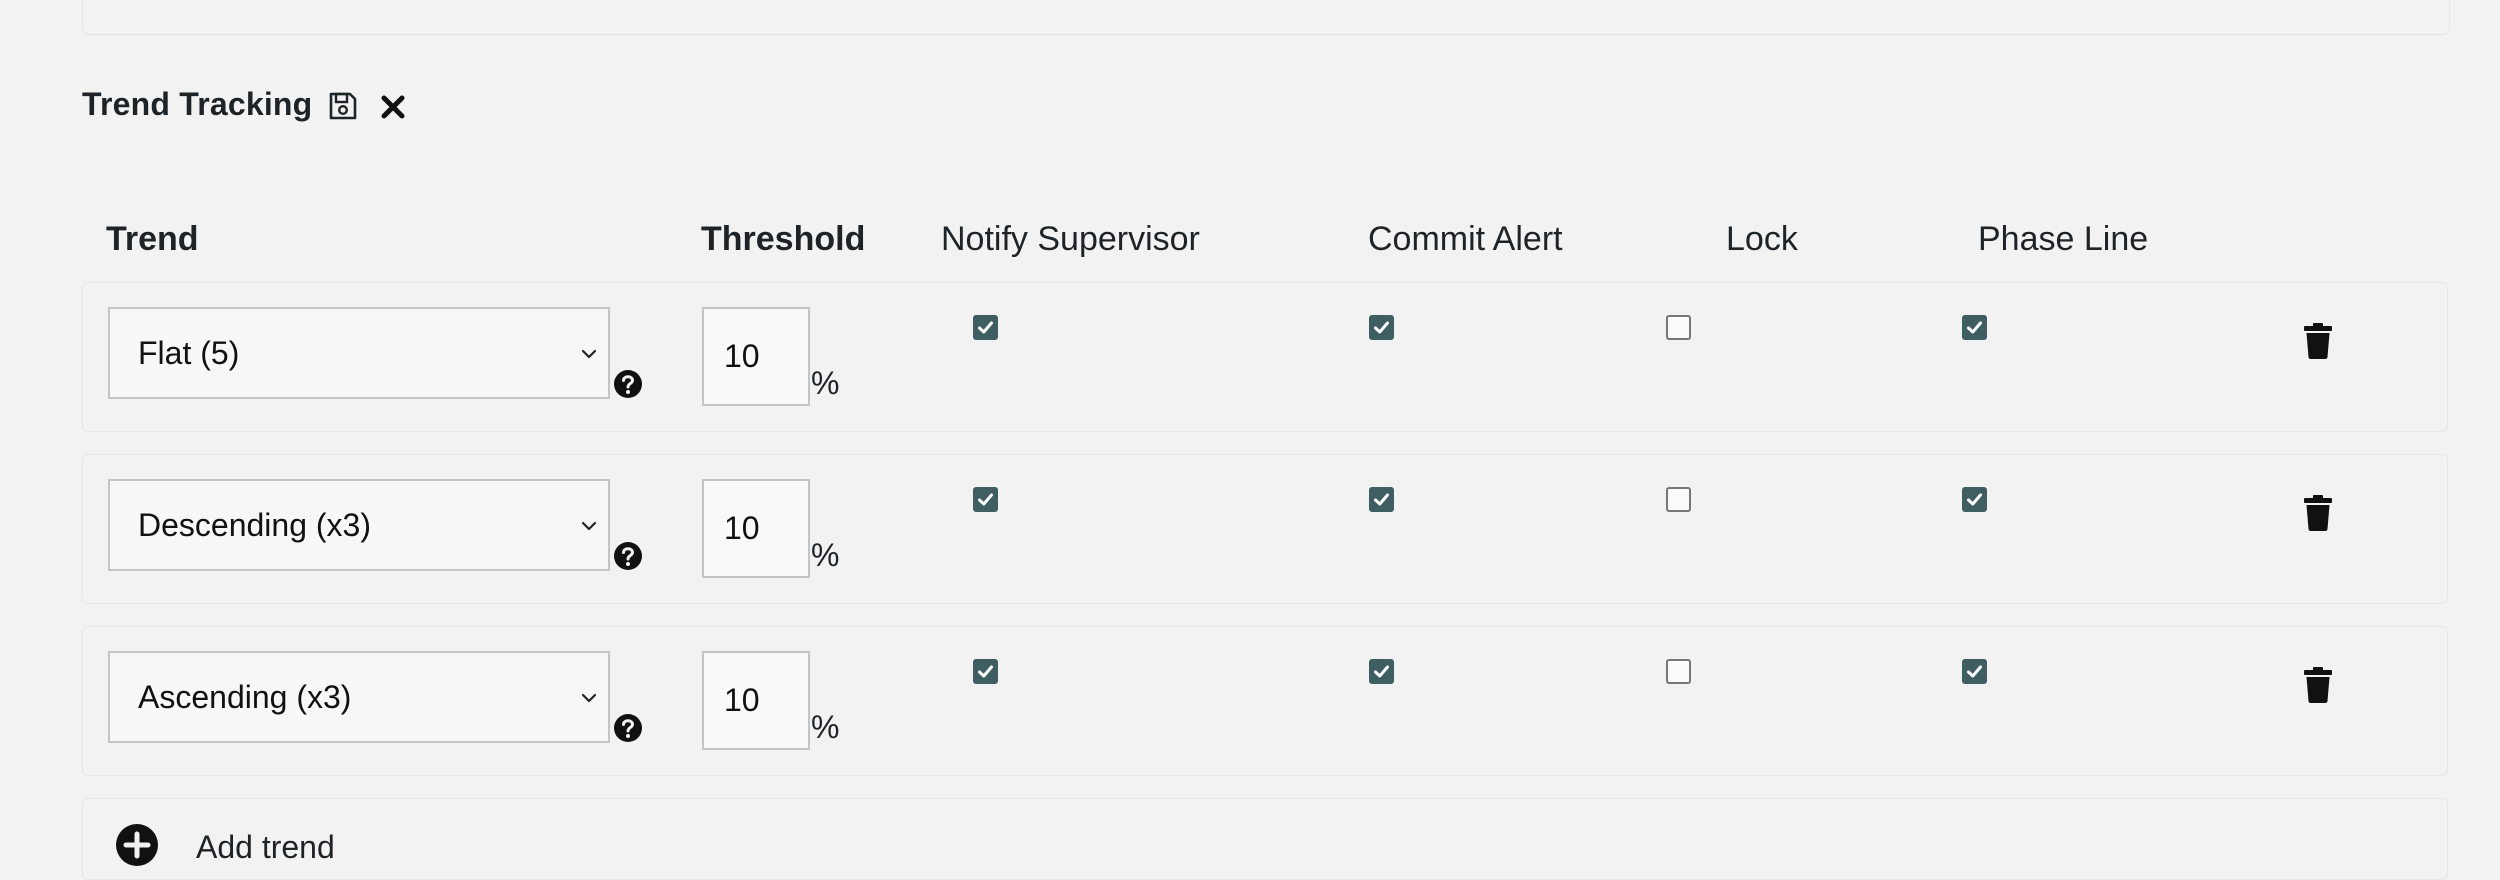 The width and height of the screenshot is (2500, 880). I want to click on trend-select: Descending (x3), so click(359, 525).